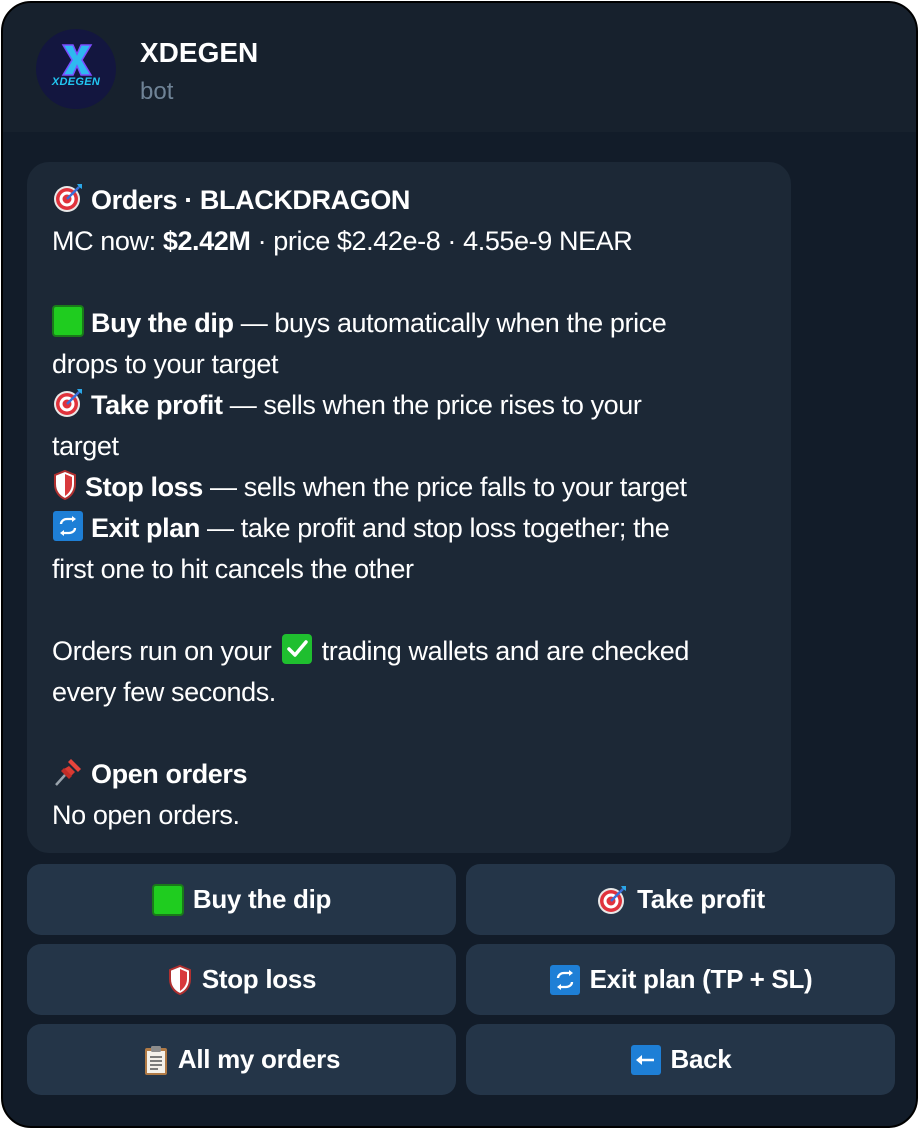  I want to click on buy-dip-button: Buy the dip, so click(241, 899).